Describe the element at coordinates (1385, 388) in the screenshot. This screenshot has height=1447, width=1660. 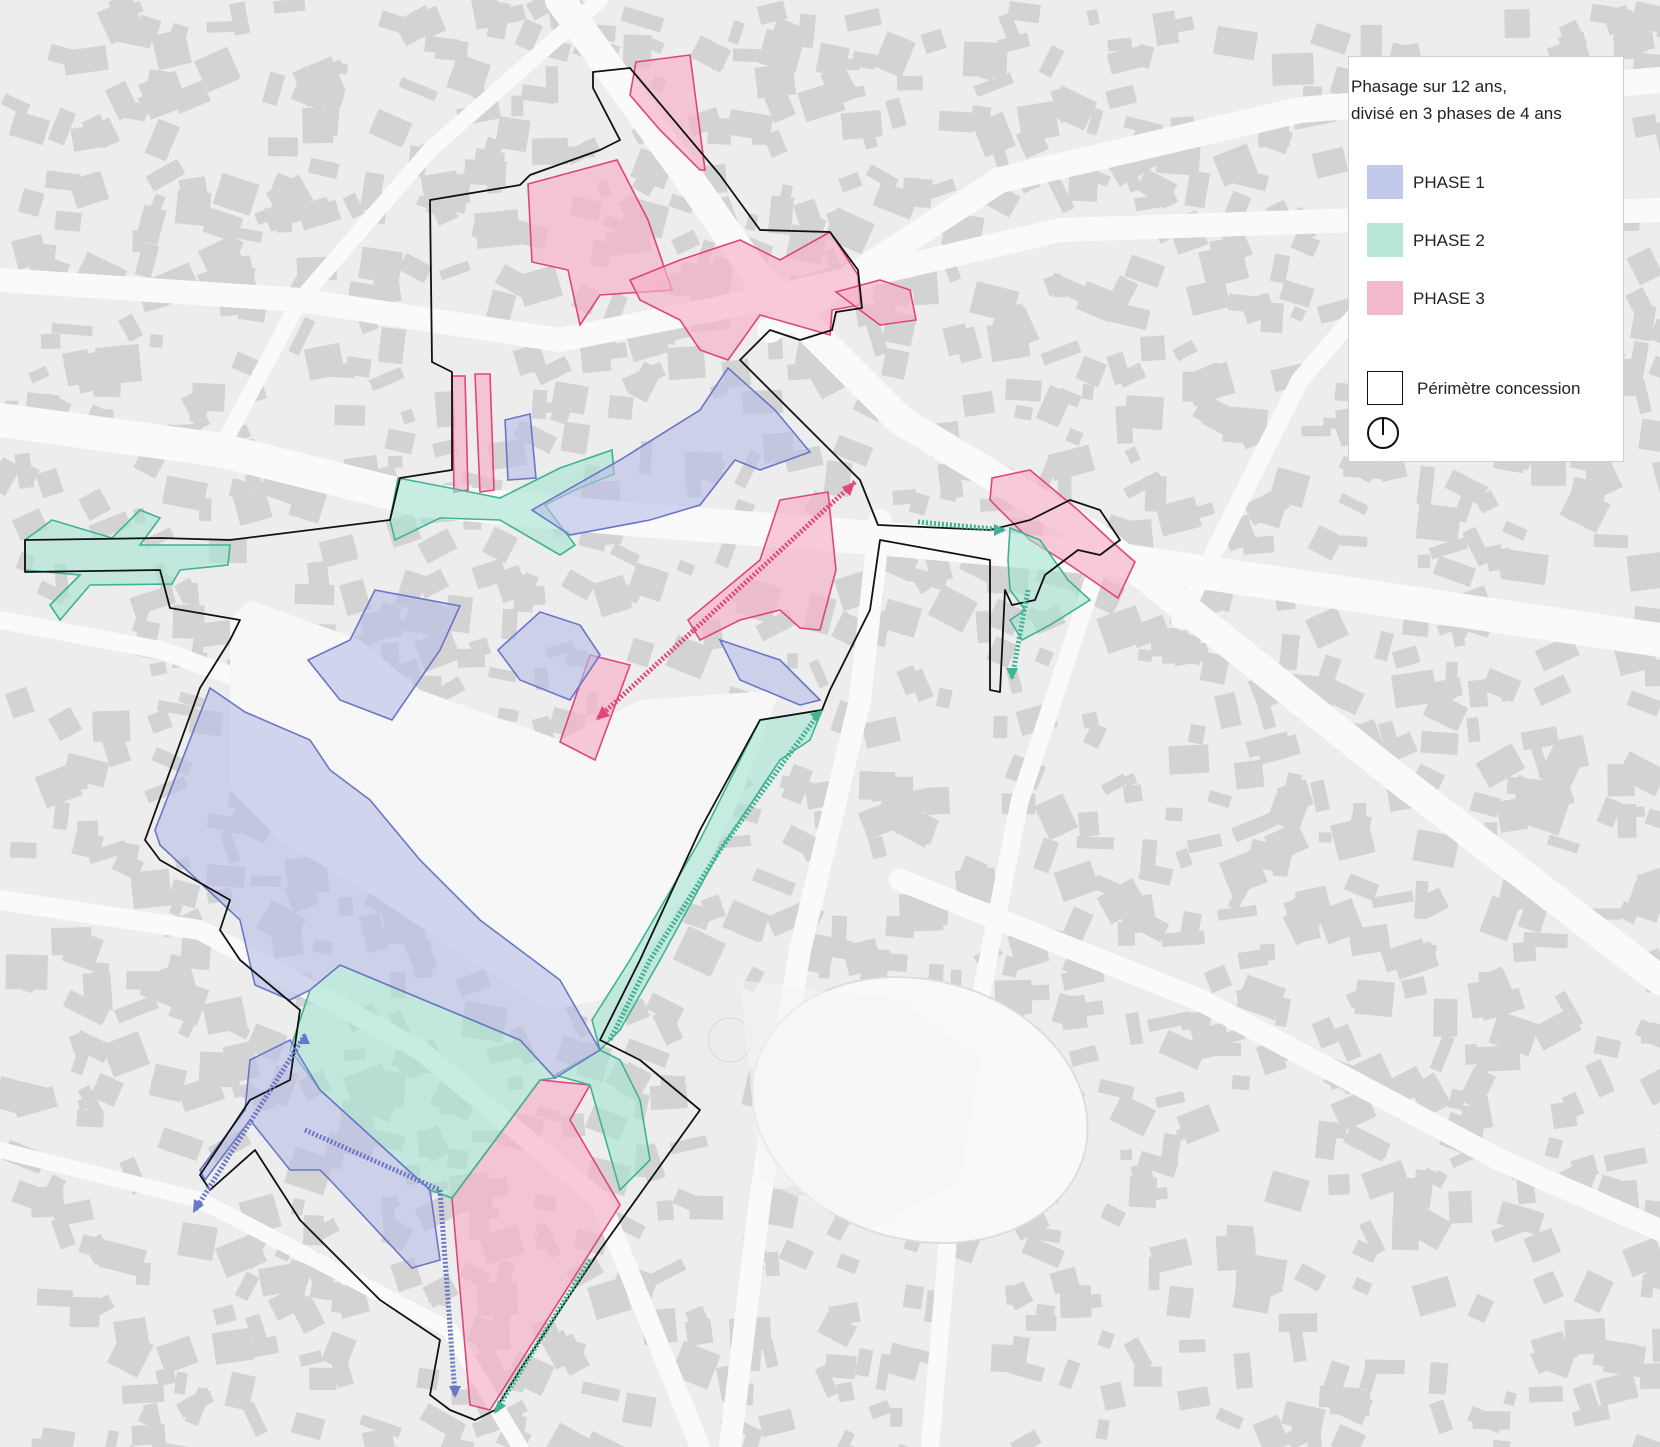
I see `perimeter-swatch` at that location.